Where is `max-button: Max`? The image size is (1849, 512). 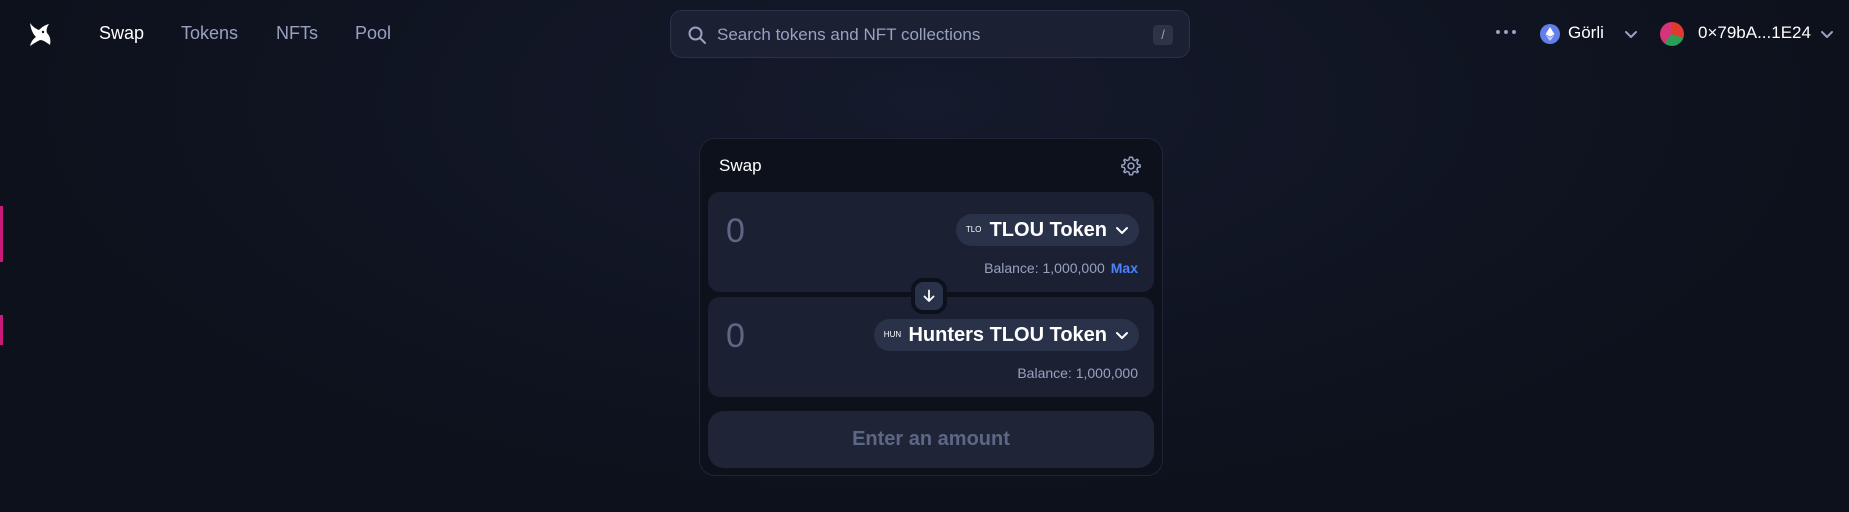 max-button: Max is located at coordinates (1124, 268).